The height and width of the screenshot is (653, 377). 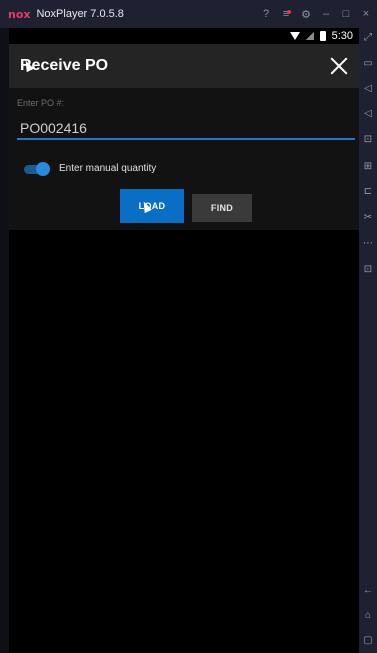 I want to click on settings-icon: ⚙, so click(x=306, y=14).